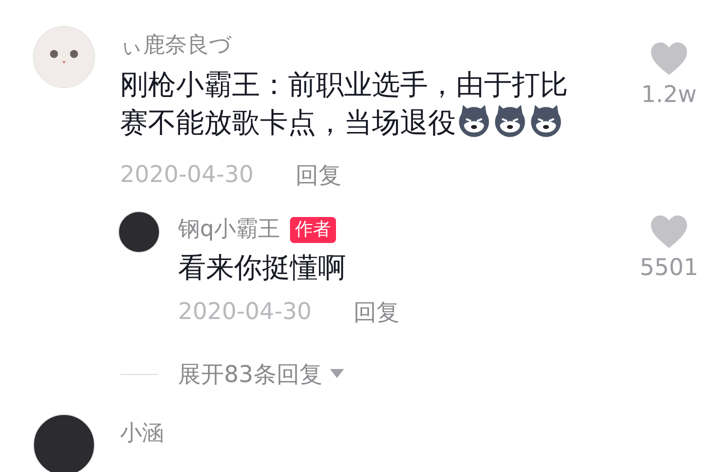 The image size is (719, 472). Describe the element at coordinates (229, 230) in the screenshot. I see `username: 钢q小霸王` at that location.